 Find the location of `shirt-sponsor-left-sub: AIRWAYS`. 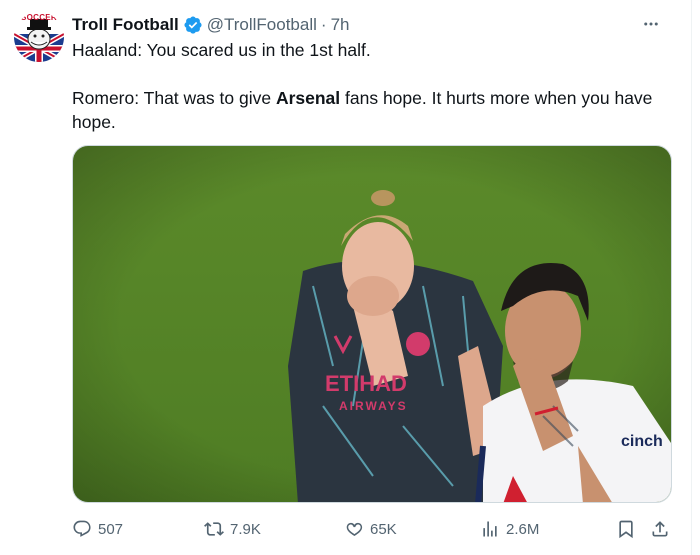

shirt-sponsor-left-sub: AIRWAYS is located at coordinates (373, 406).